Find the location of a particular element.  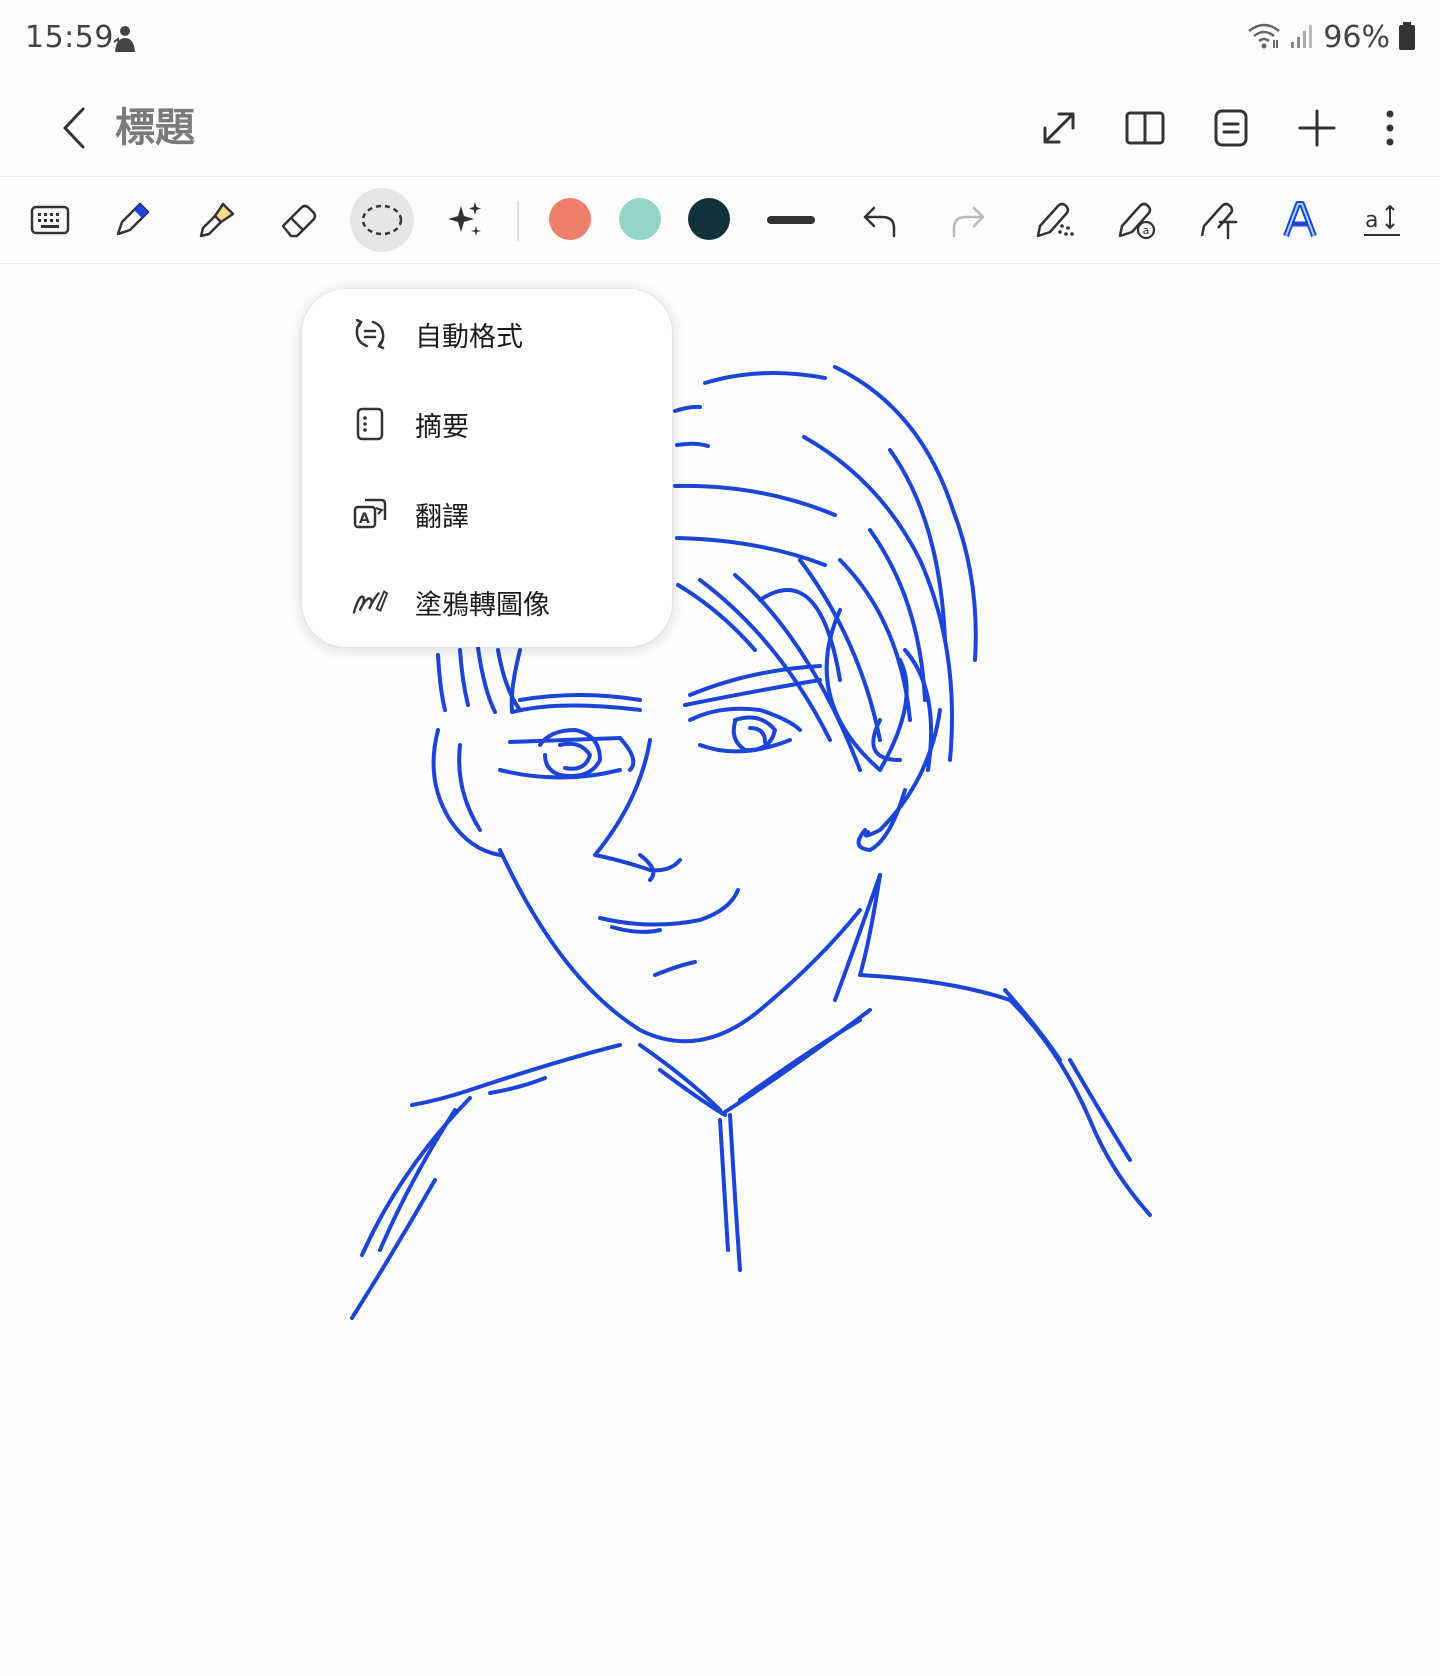

book-view-button is located at coordinates (1145, 128).